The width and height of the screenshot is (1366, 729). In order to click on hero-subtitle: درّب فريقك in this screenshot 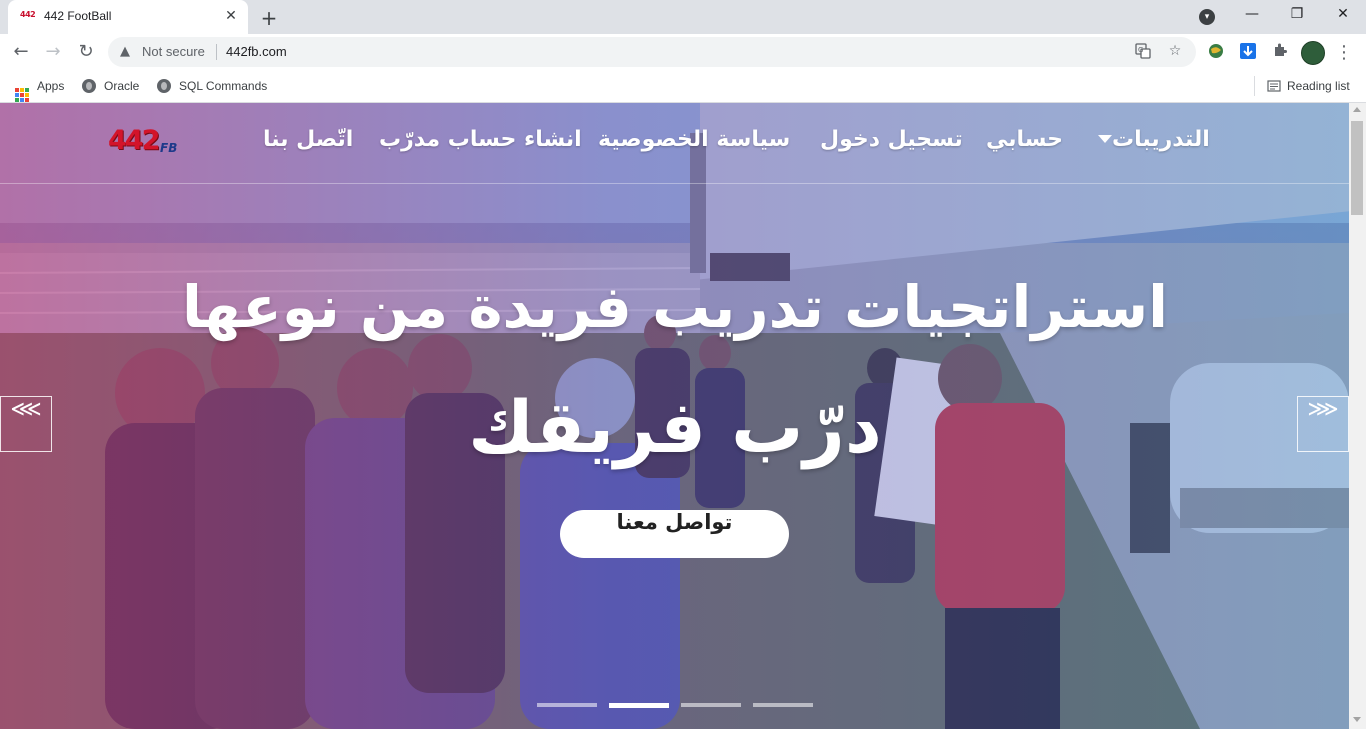, I will do `click(675, 427)`.